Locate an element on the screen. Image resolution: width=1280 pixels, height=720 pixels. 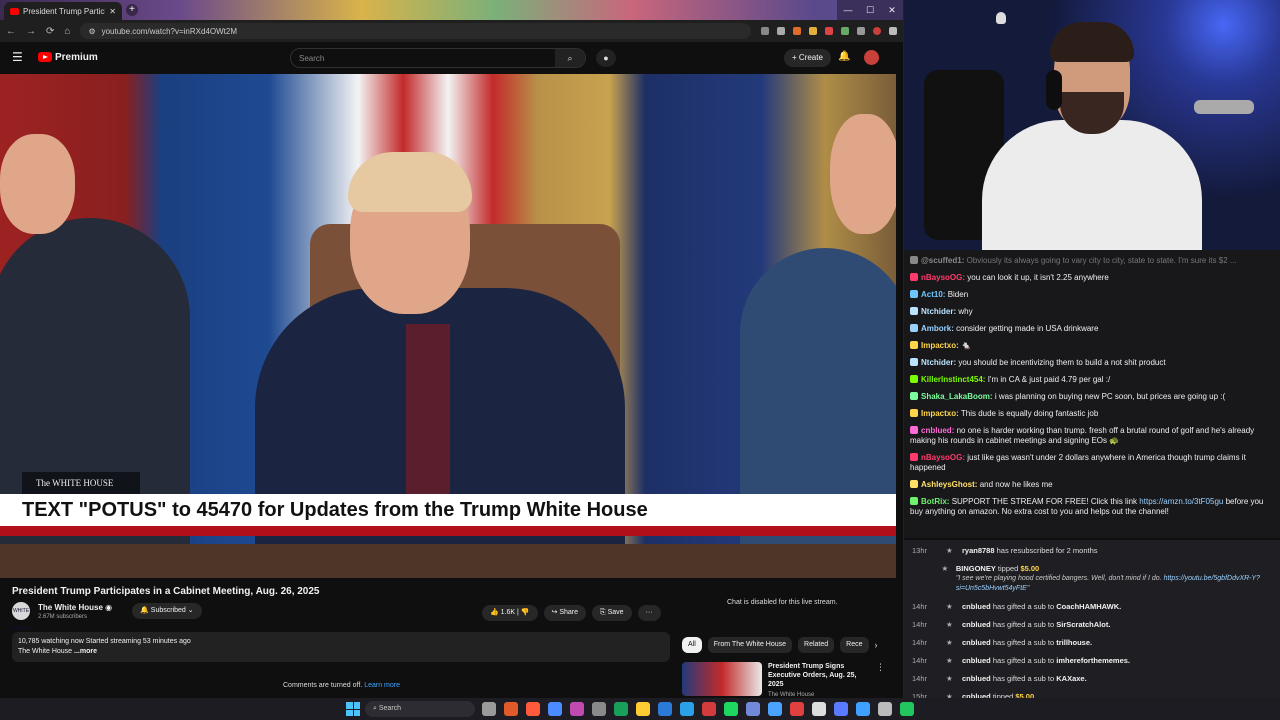
feed-target: KAXaxe. is located at coordinates (1071, 678).